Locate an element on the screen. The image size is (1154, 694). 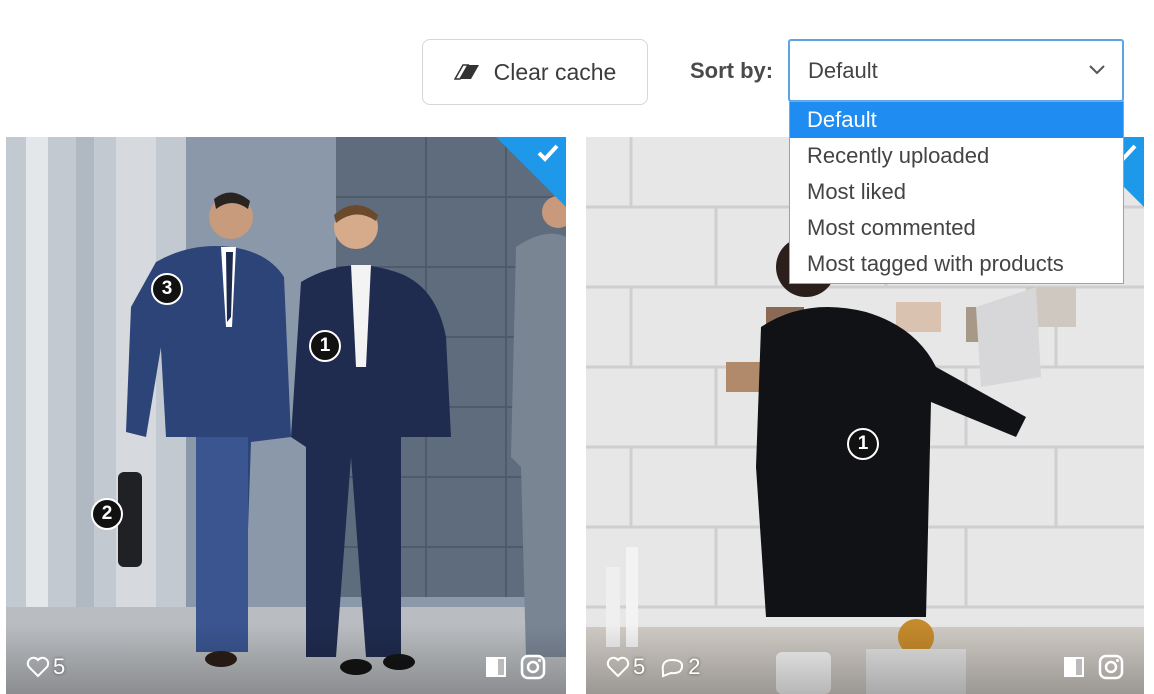
sort-option-recently-uploaded: Recently uploaded is located at coordinates (956, 156).